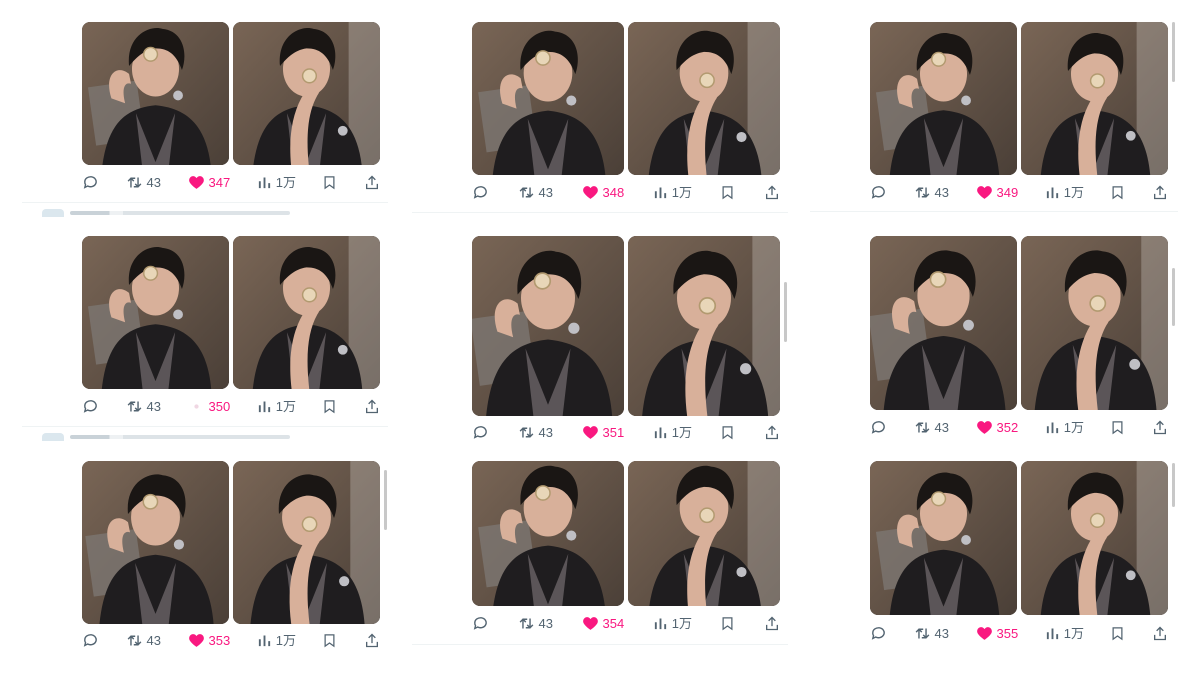 This screenshot has height=676, width=1200. What do you see at coordinates (997, 633) in the screenshot?
I see `like-button: 355` at bounding box center [997, 633].